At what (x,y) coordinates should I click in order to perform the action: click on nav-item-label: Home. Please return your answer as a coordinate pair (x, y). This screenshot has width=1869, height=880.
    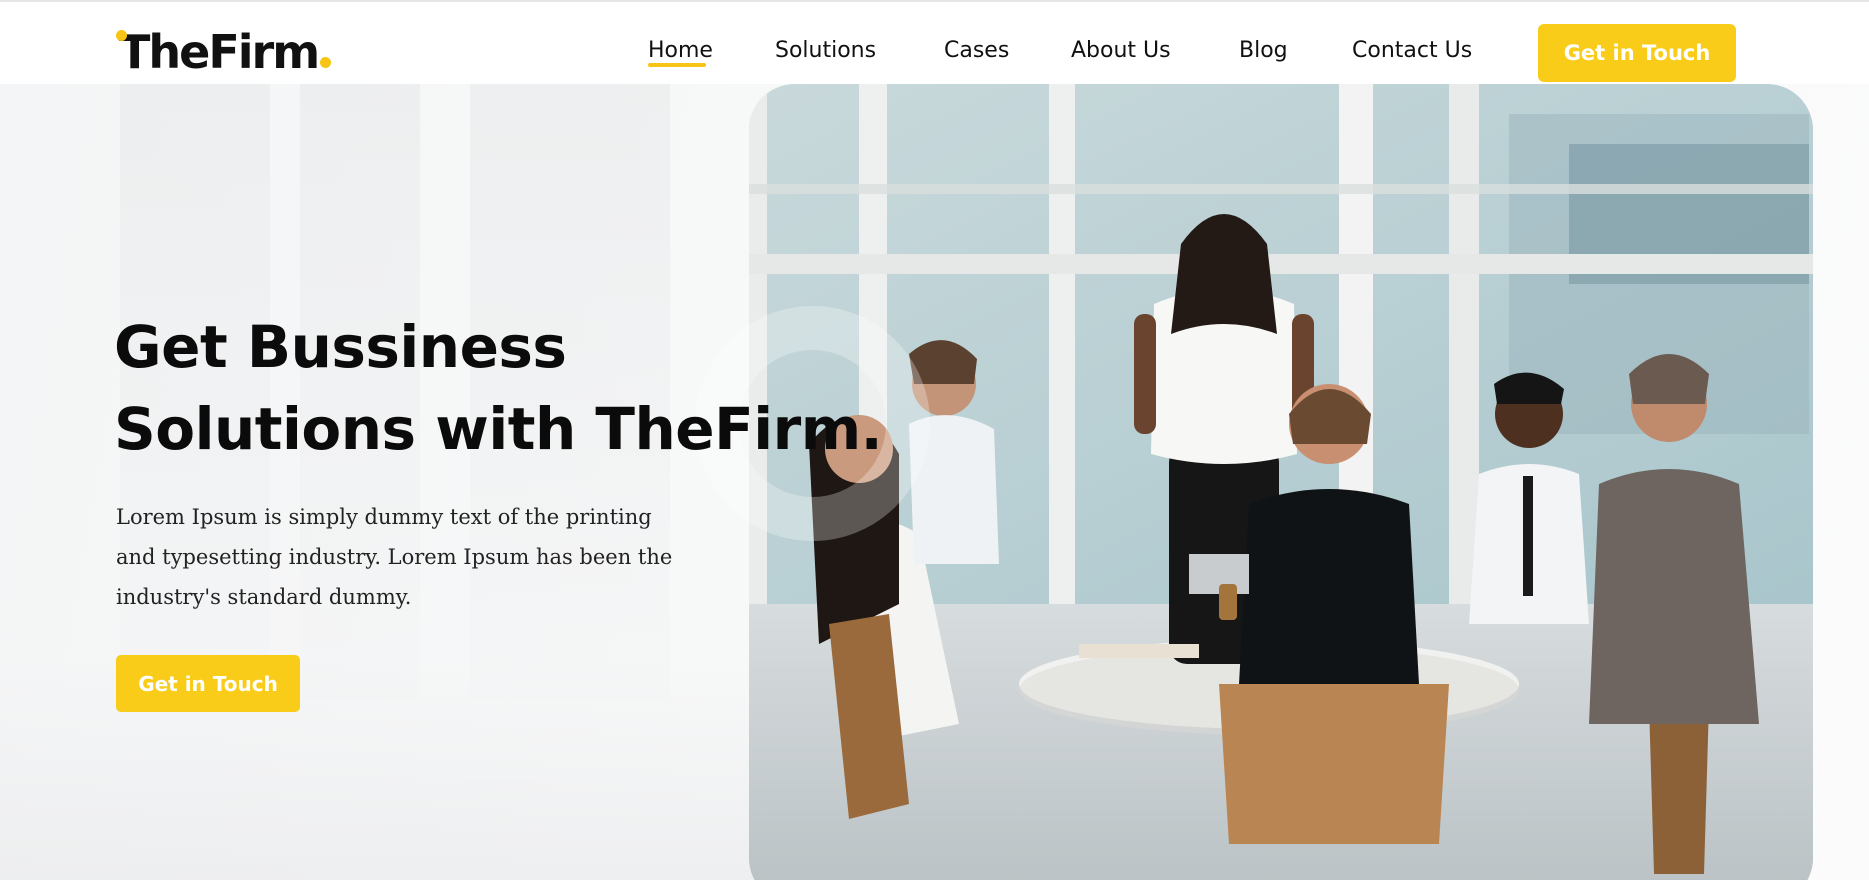
    Looking at the image, I should click on (680, 50).